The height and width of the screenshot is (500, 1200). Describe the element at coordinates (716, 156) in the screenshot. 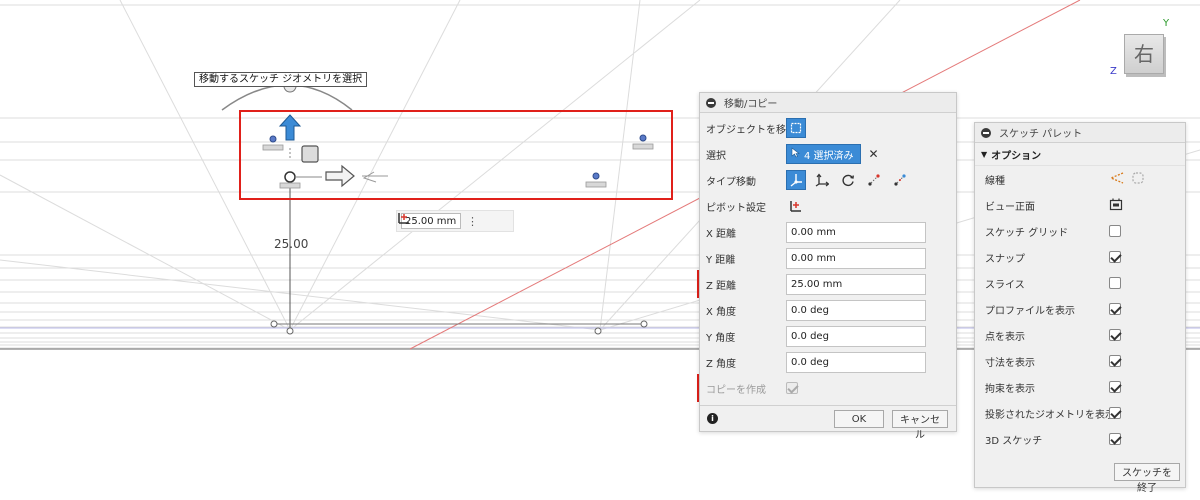

I see `selection-label: 選択` at that location.